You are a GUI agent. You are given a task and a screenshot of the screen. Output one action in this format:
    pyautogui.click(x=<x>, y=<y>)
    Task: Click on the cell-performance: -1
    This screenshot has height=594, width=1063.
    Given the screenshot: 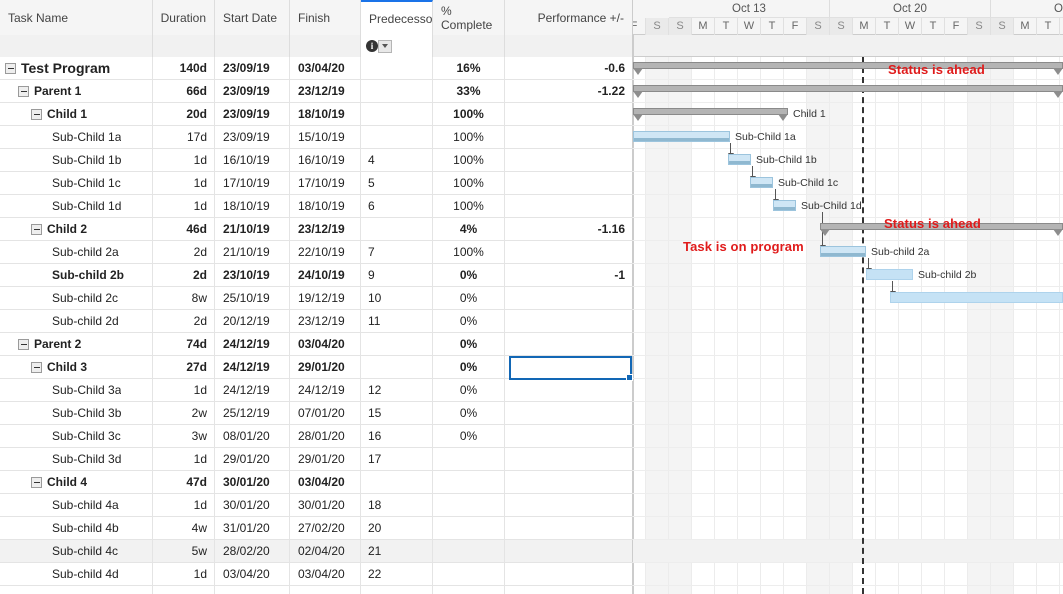 What is the action you would take?
    pyautogui.click(x=569, y=275)
    